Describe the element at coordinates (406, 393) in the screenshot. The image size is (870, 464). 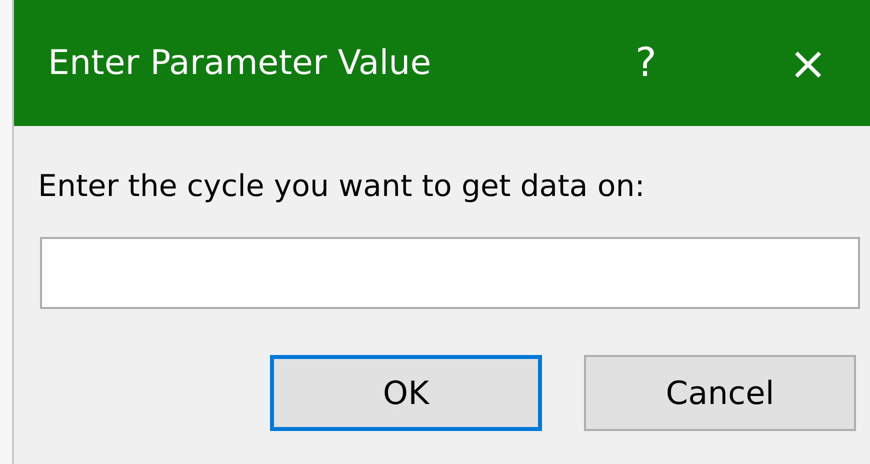
I see `dialog-button: OK` at that location.